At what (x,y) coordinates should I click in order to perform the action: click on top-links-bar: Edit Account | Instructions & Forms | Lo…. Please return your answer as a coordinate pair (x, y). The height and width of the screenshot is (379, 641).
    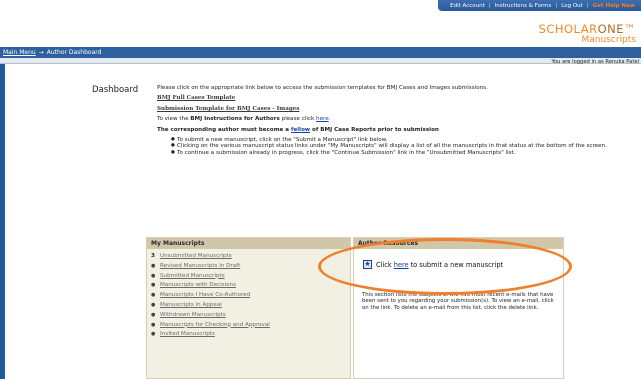
    Looking at the image, I should click on (539, 5).